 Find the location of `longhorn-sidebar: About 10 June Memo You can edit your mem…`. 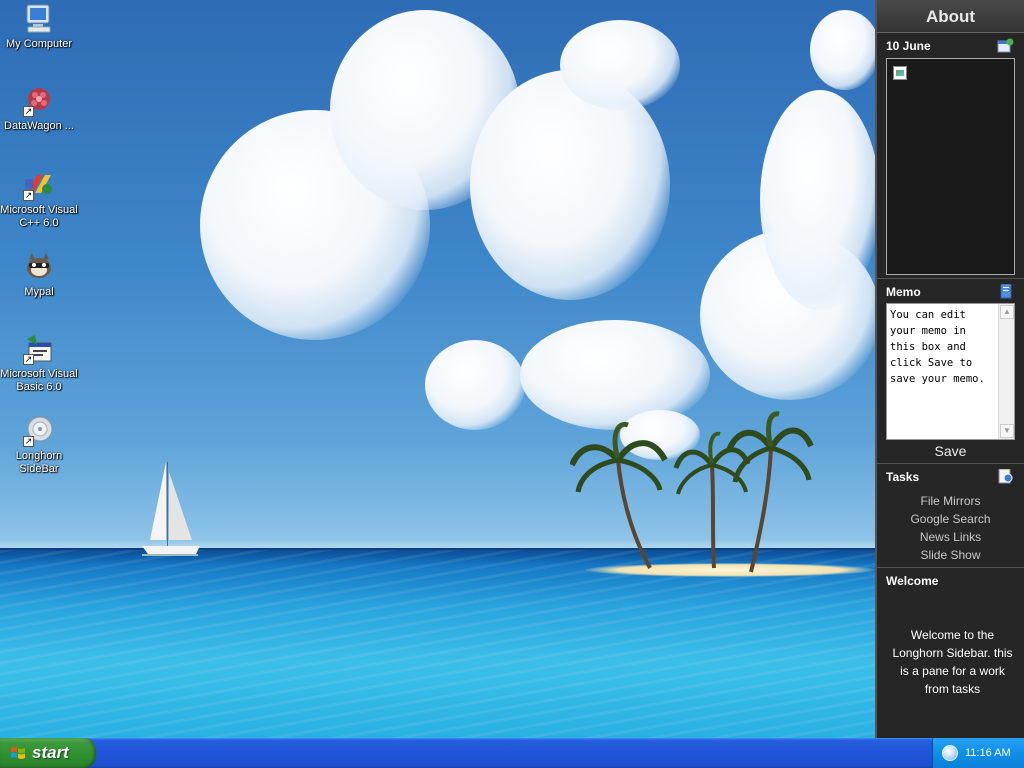

longhorn-sidebar: About 10 June Memo You can edit your mem… is located at coordinates (949, 369).